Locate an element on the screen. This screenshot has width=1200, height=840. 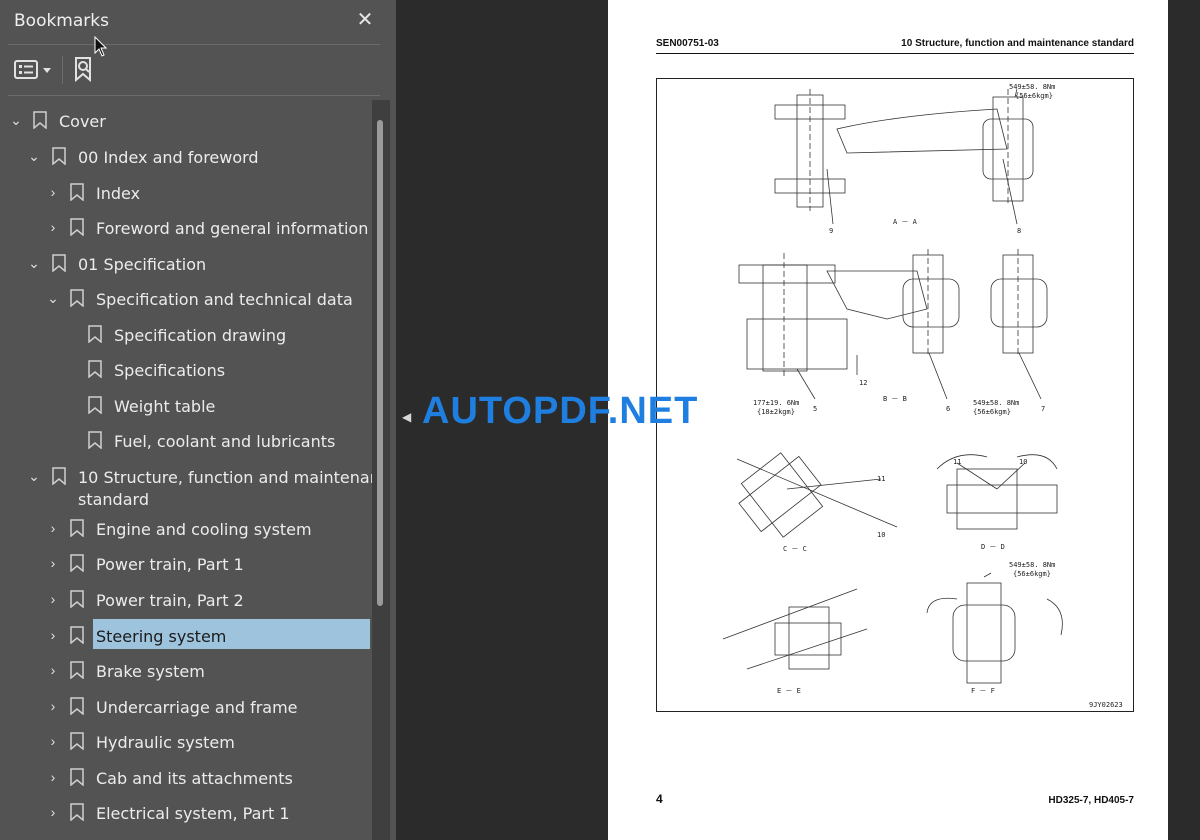
bookmark-item-engine-cooling: › Engine and cooling system is located at coordinates (186, 529).